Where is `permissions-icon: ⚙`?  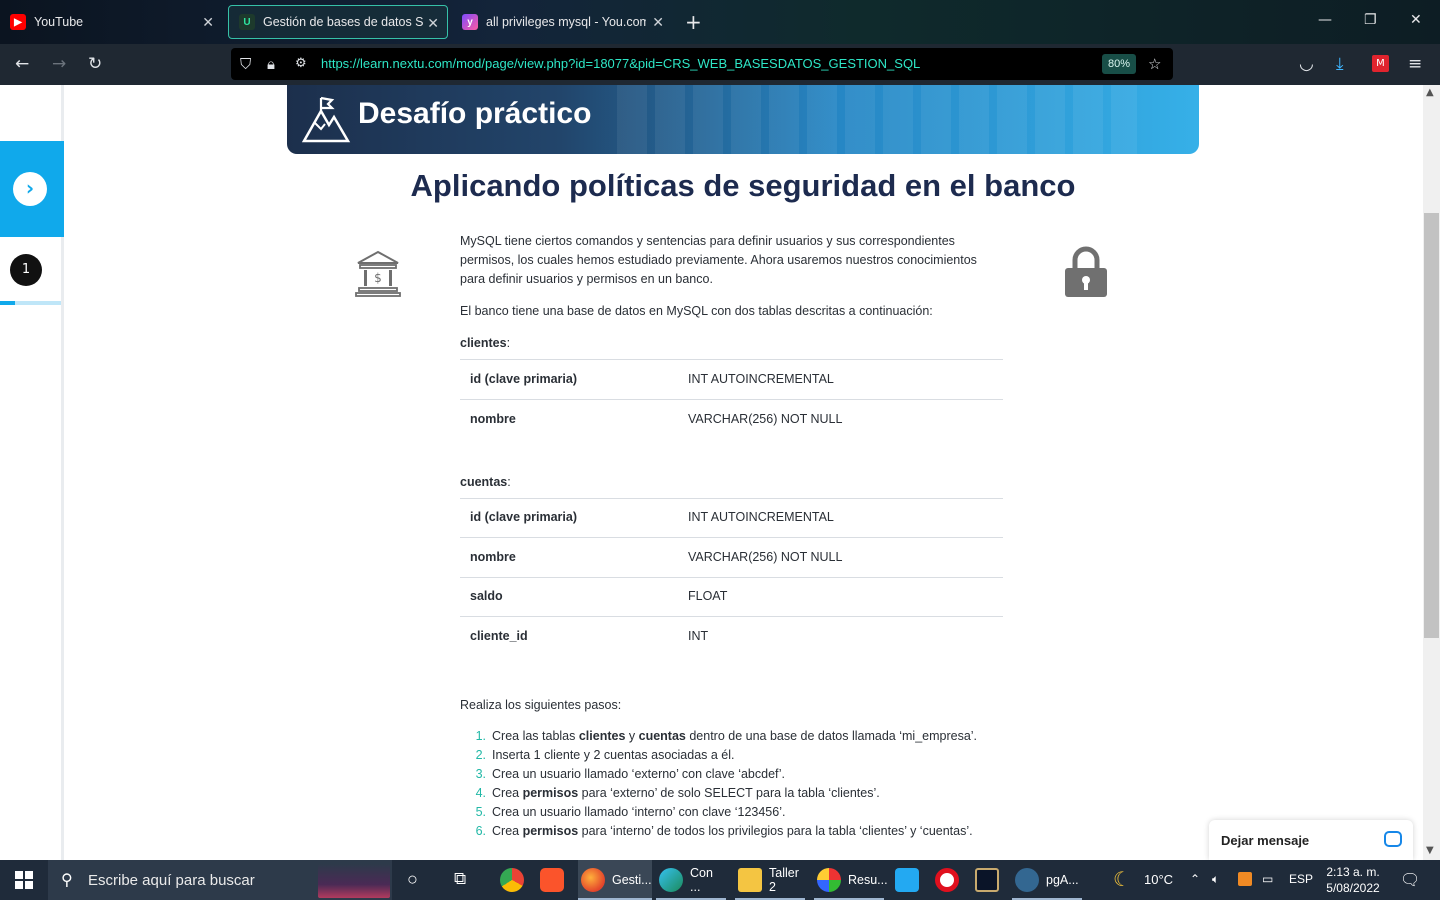 permissions-icon: ⚙ is located at coordinates (301, 63).